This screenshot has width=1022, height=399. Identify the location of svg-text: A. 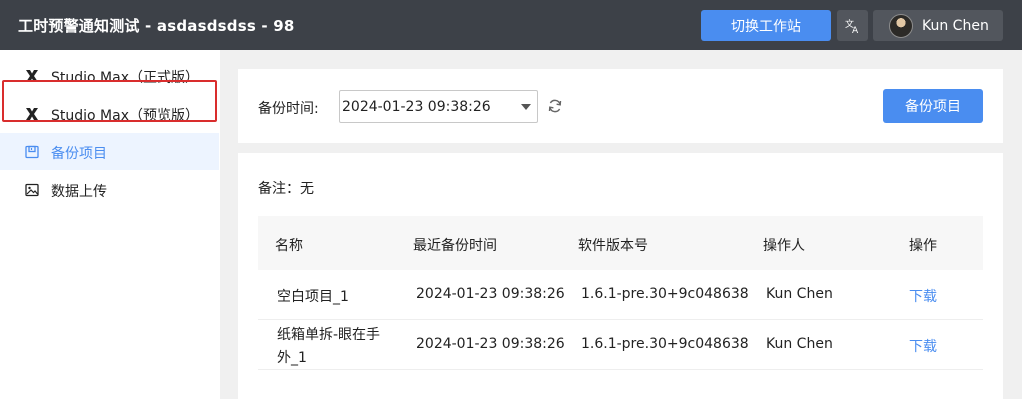
(855, 30).